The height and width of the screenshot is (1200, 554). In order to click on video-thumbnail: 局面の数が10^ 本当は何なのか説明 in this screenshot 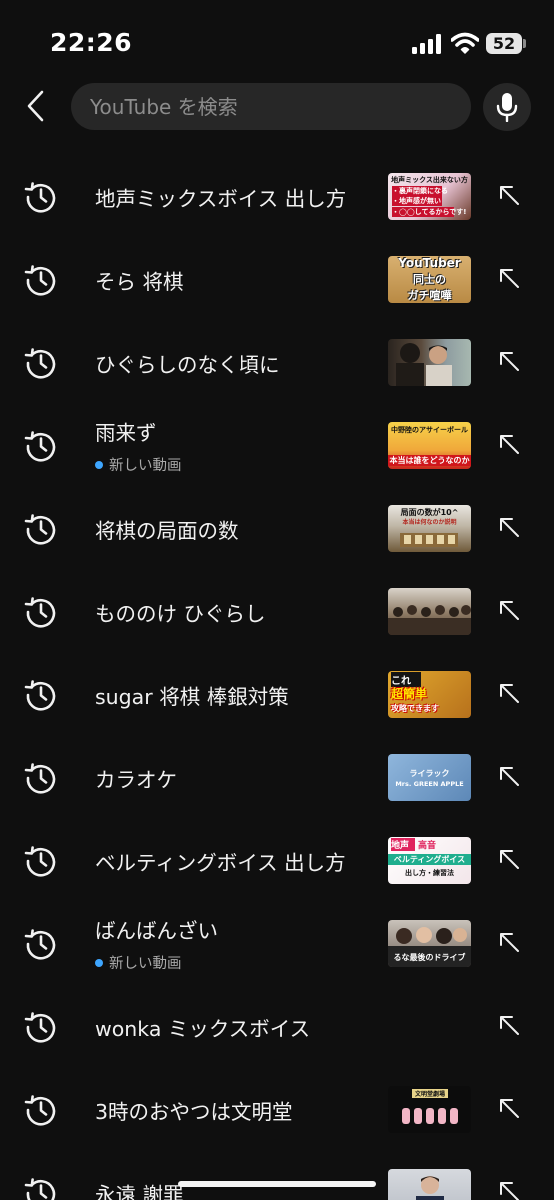, I will do `click(429, 528)`.